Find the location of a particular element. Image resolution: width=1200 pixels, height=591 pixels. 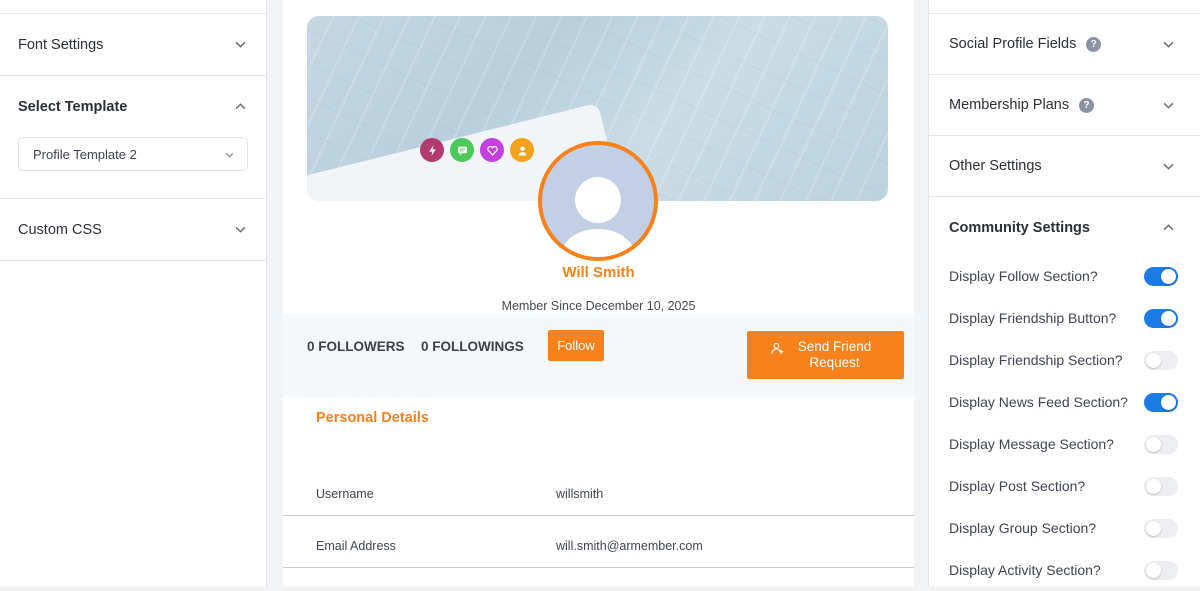

user-icon is located at coordinates (522, 150).